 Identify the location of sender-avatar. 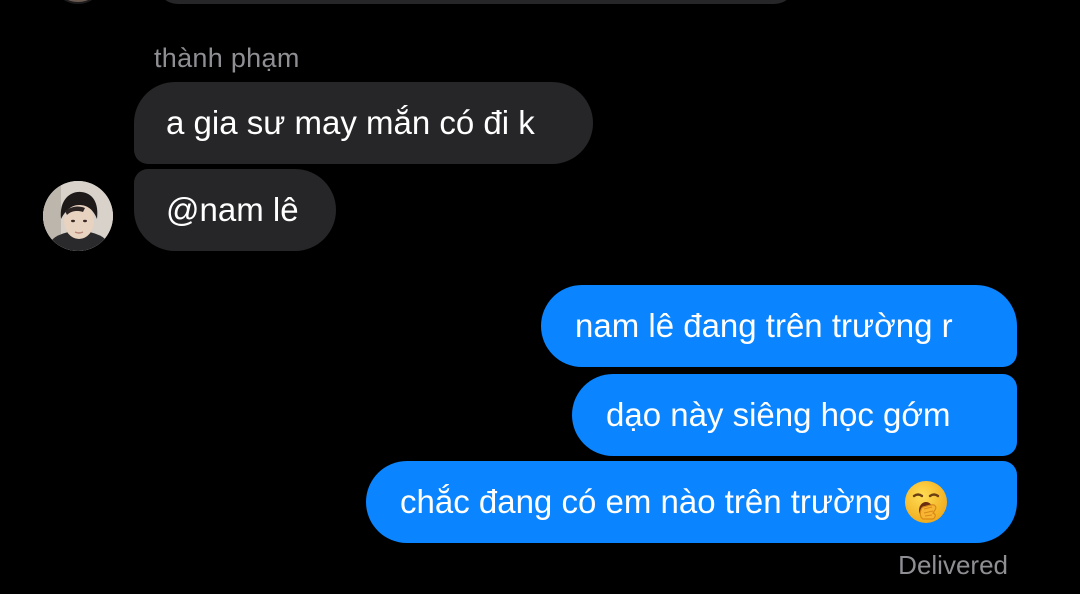
(78, 216).